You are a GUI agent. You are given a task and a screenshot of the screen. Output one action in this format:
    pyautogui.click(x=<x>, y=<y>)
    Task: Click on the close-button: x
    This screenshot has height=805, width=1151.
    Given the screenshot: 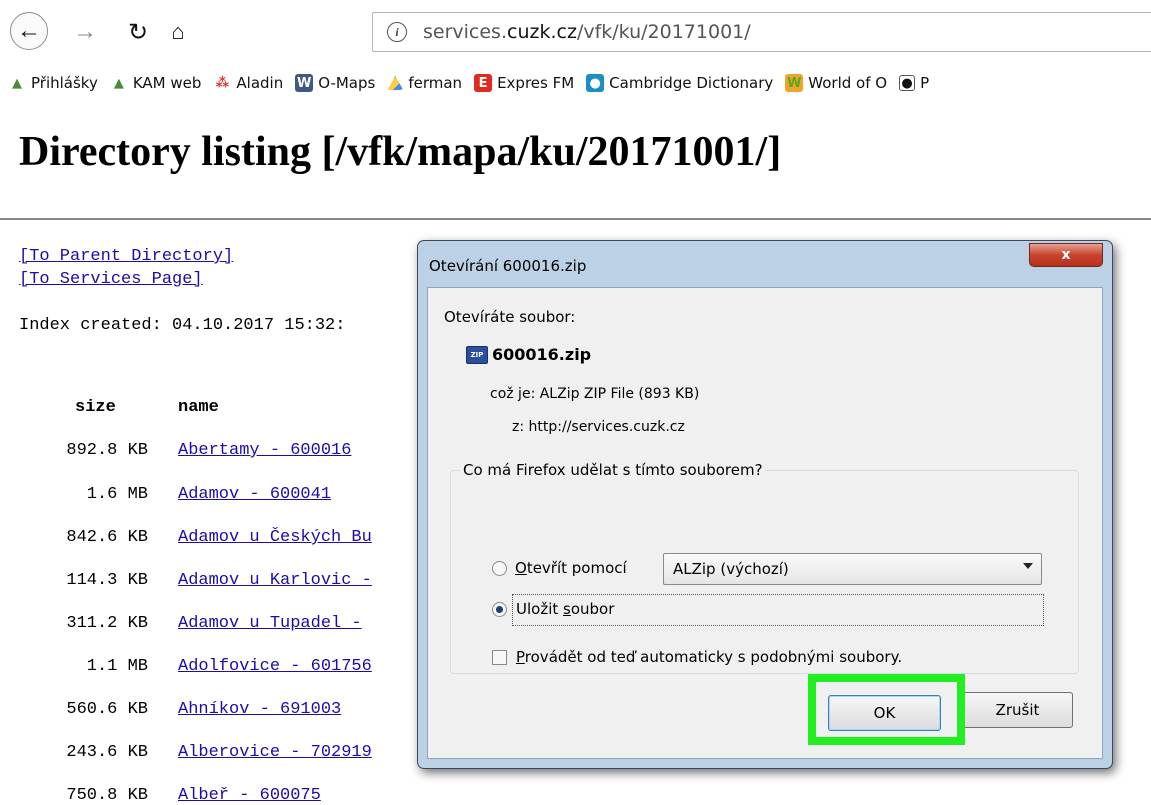 What is the action you would take?
    pyautogui.click(x=1066, y=255)
    